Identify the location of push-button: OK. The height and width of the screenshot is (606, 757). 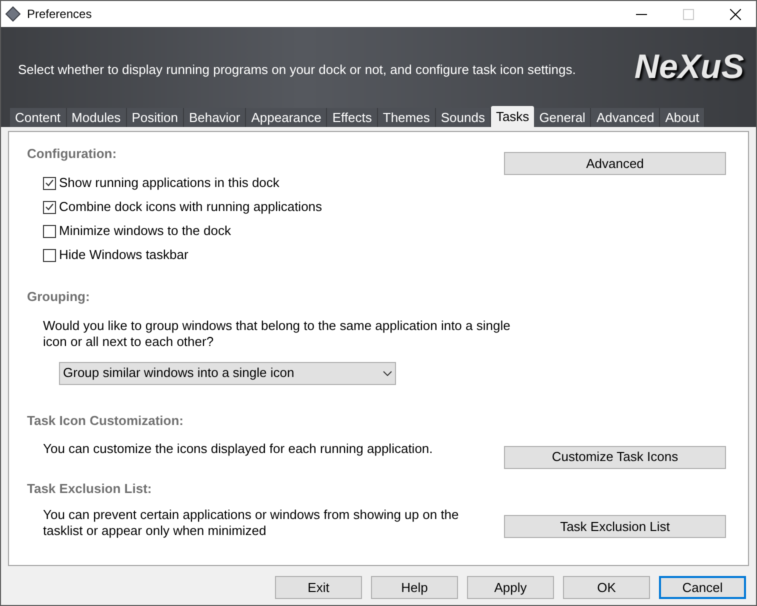
(606, 587).